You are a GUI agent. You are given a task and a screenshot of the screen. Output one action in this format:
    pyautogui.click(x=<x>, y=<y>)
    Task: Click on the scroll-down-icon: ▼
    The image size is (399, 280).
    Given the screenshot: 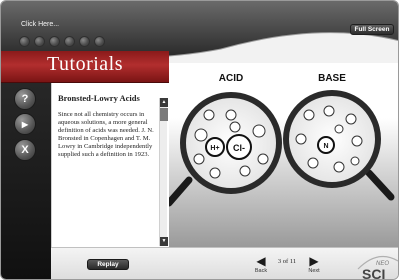 What is the action you would take?
    pyautogui.click(x=164, y=241)
    